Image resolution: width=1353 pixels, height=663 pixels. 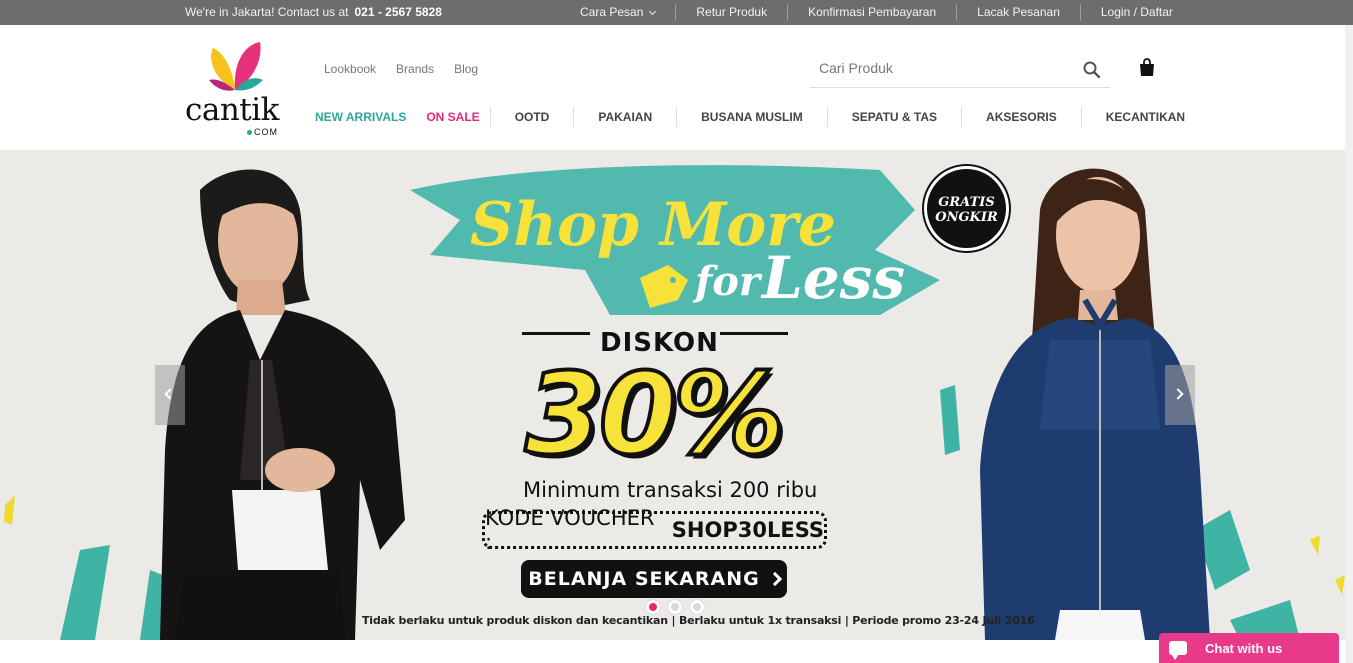 What do you see at coordinates (747, 530) in the screenshot?
I see `voucher-code: SHOP30LESS` at bounding box center [747, 530].